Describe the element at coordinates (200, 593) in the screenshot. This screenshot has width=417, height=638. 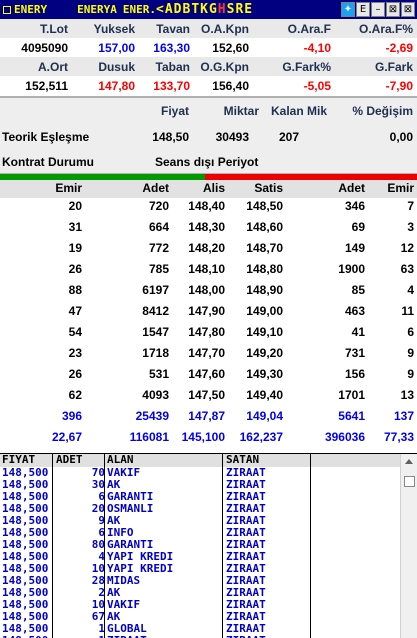
I see `trade-row: 148,500 2 AK ZIRAAT` at that location.